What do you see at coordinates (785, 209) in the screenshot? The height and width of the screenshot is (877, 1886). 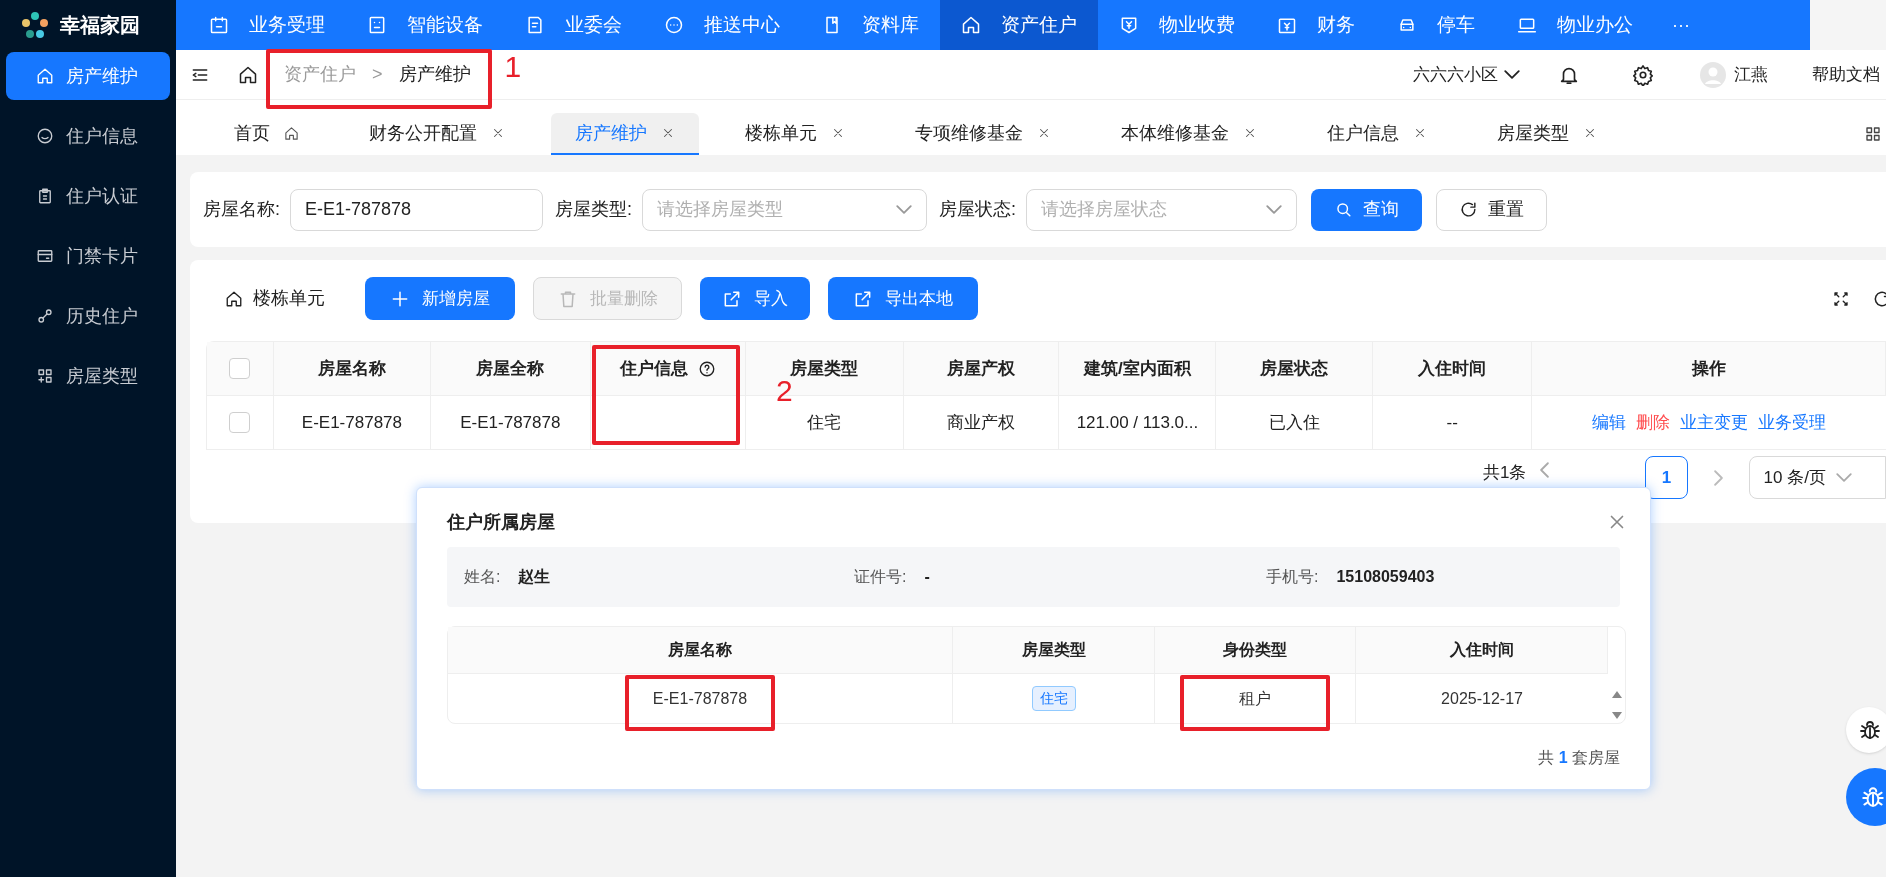 I see `select-field: 请选择房屋类型` at bounding box center [785, 209].